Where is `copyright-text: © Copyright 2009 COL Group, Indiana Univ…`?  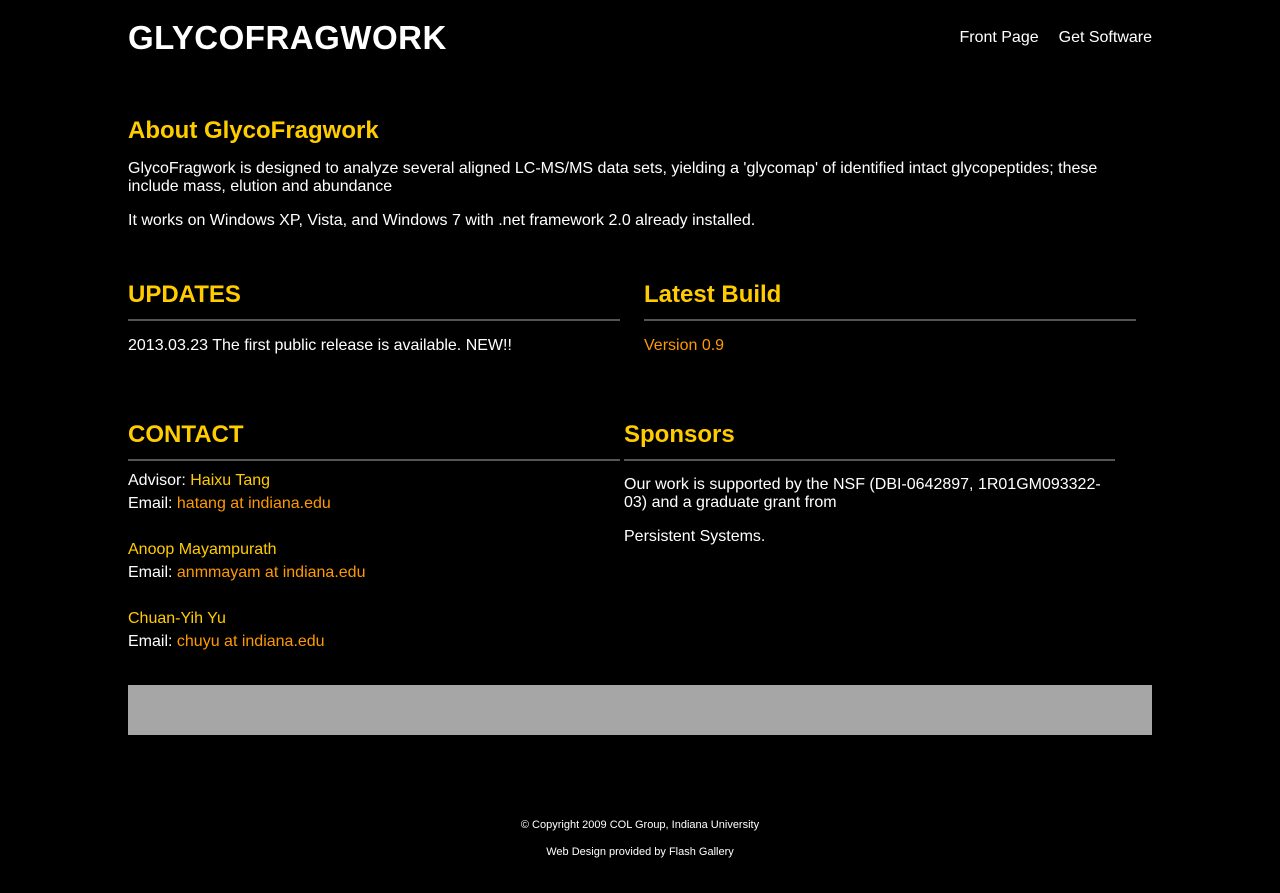 copyright-text: © Copyright 2009 COL Group, Indiana Univ… is located at coordinates (640, 825).